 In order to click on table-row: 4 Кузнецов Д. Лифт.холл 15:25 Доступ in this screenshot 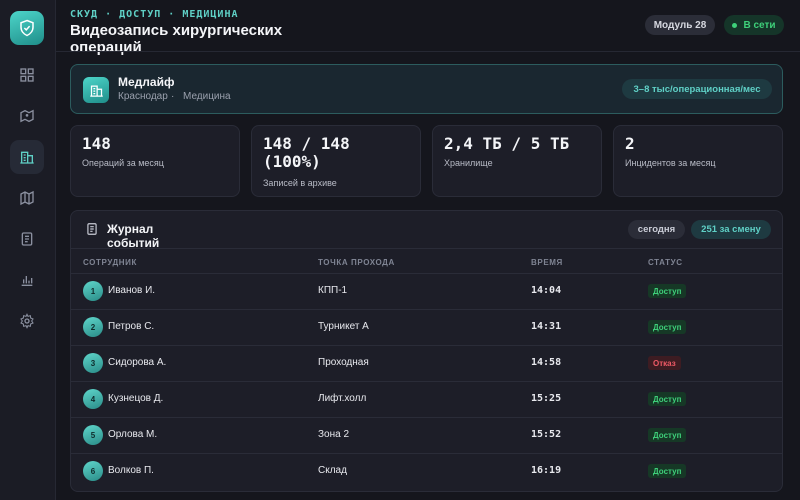, I will do `click(426, 399)`.